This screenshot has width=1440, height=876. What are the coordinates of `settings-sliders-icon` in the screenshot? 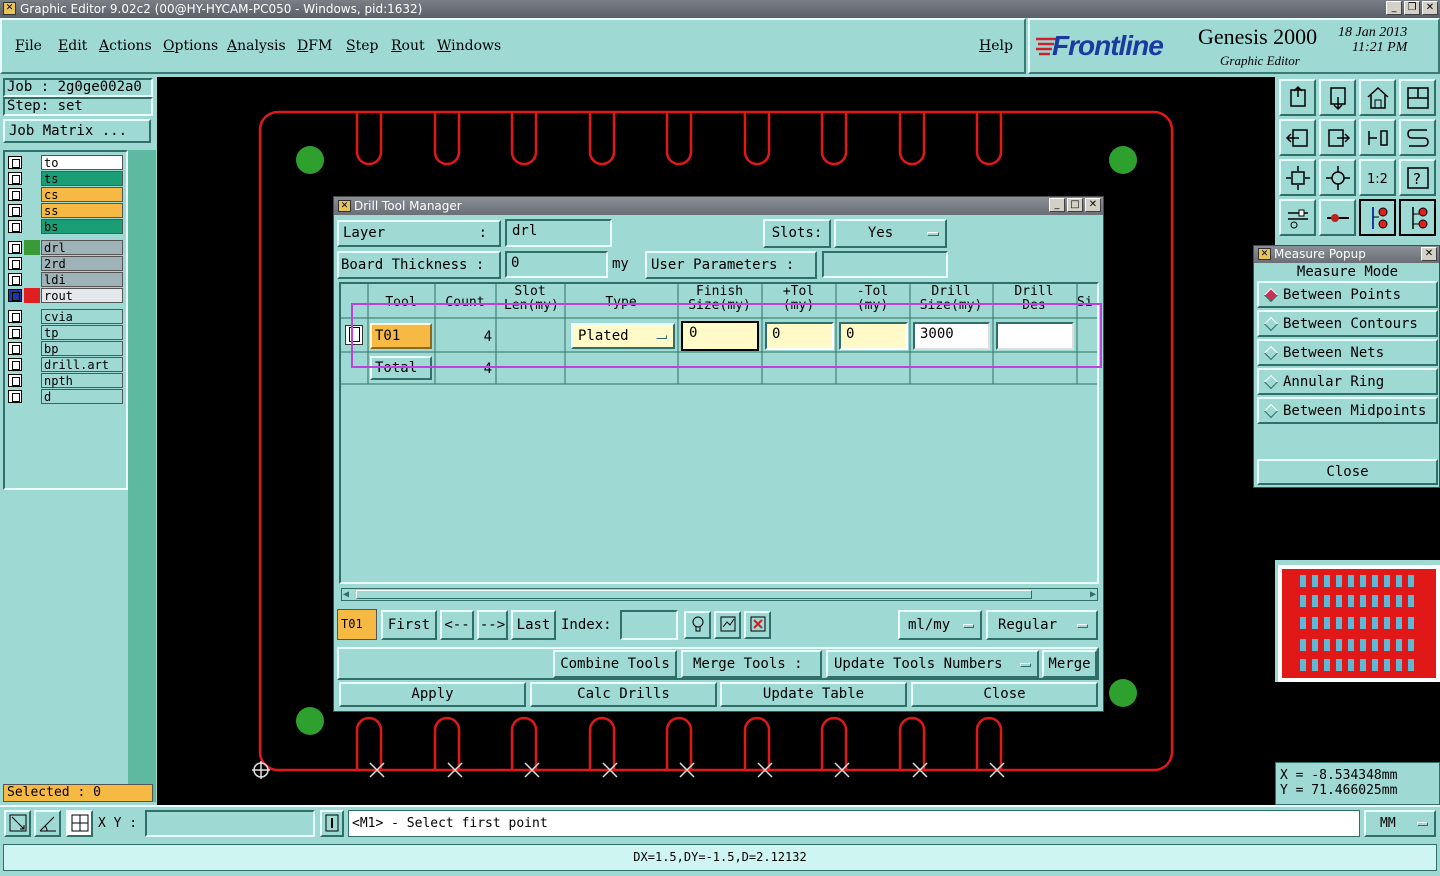 It's located at (1297, 217).